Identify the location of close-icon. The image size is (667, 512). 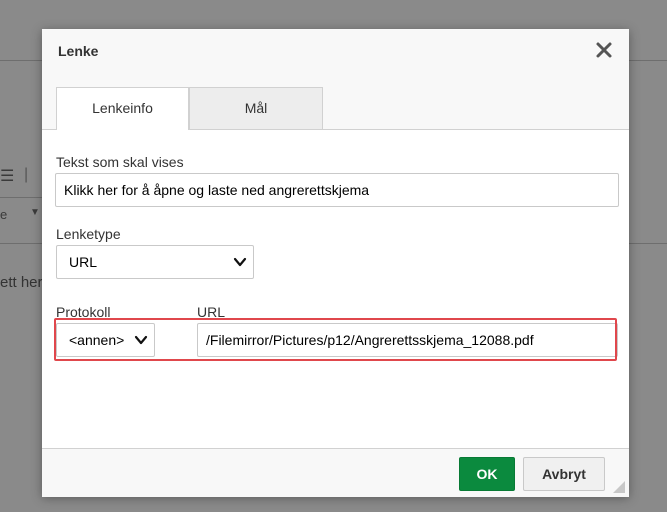
(604, 50).